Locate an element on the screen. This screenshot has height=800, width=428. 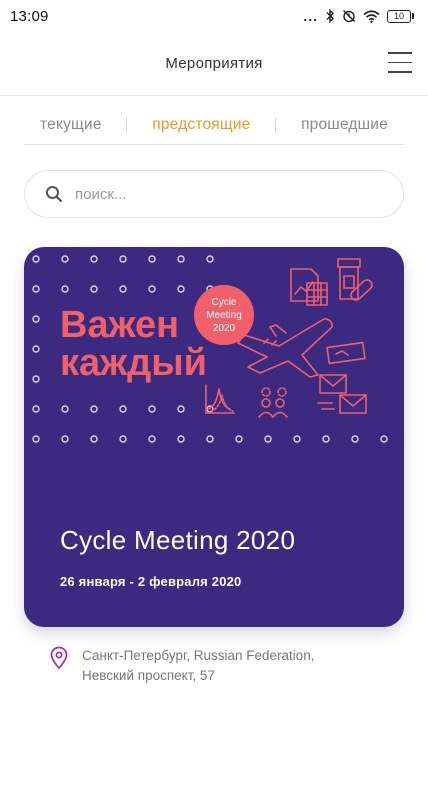
bluetooth-icon is located at coordinates (330, 16).